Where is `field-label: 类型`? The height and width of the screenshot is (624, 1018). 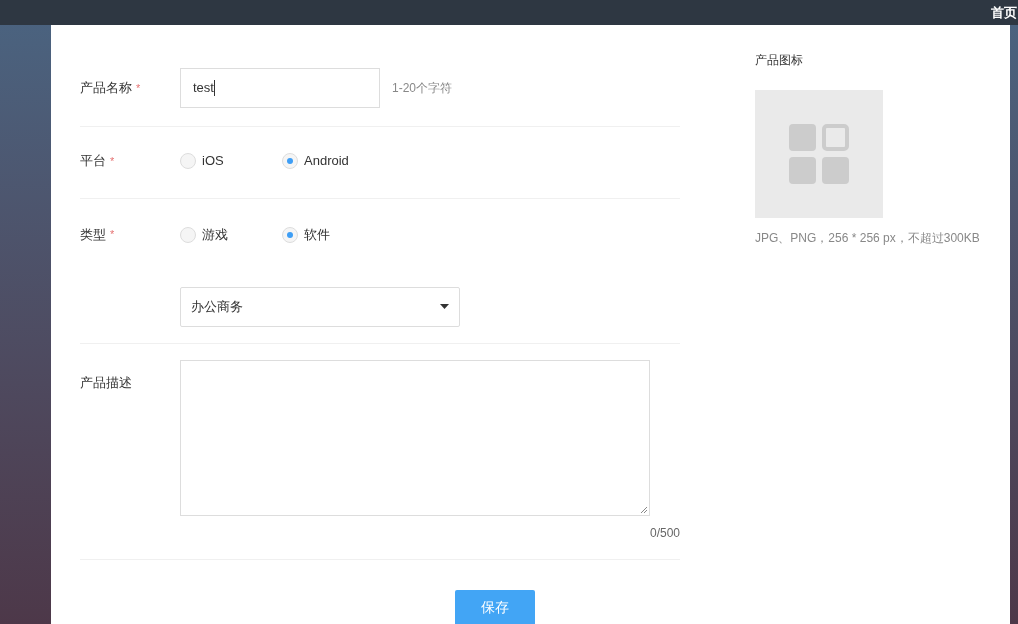 field-label: 类型 is located at coordinates (93, 234).